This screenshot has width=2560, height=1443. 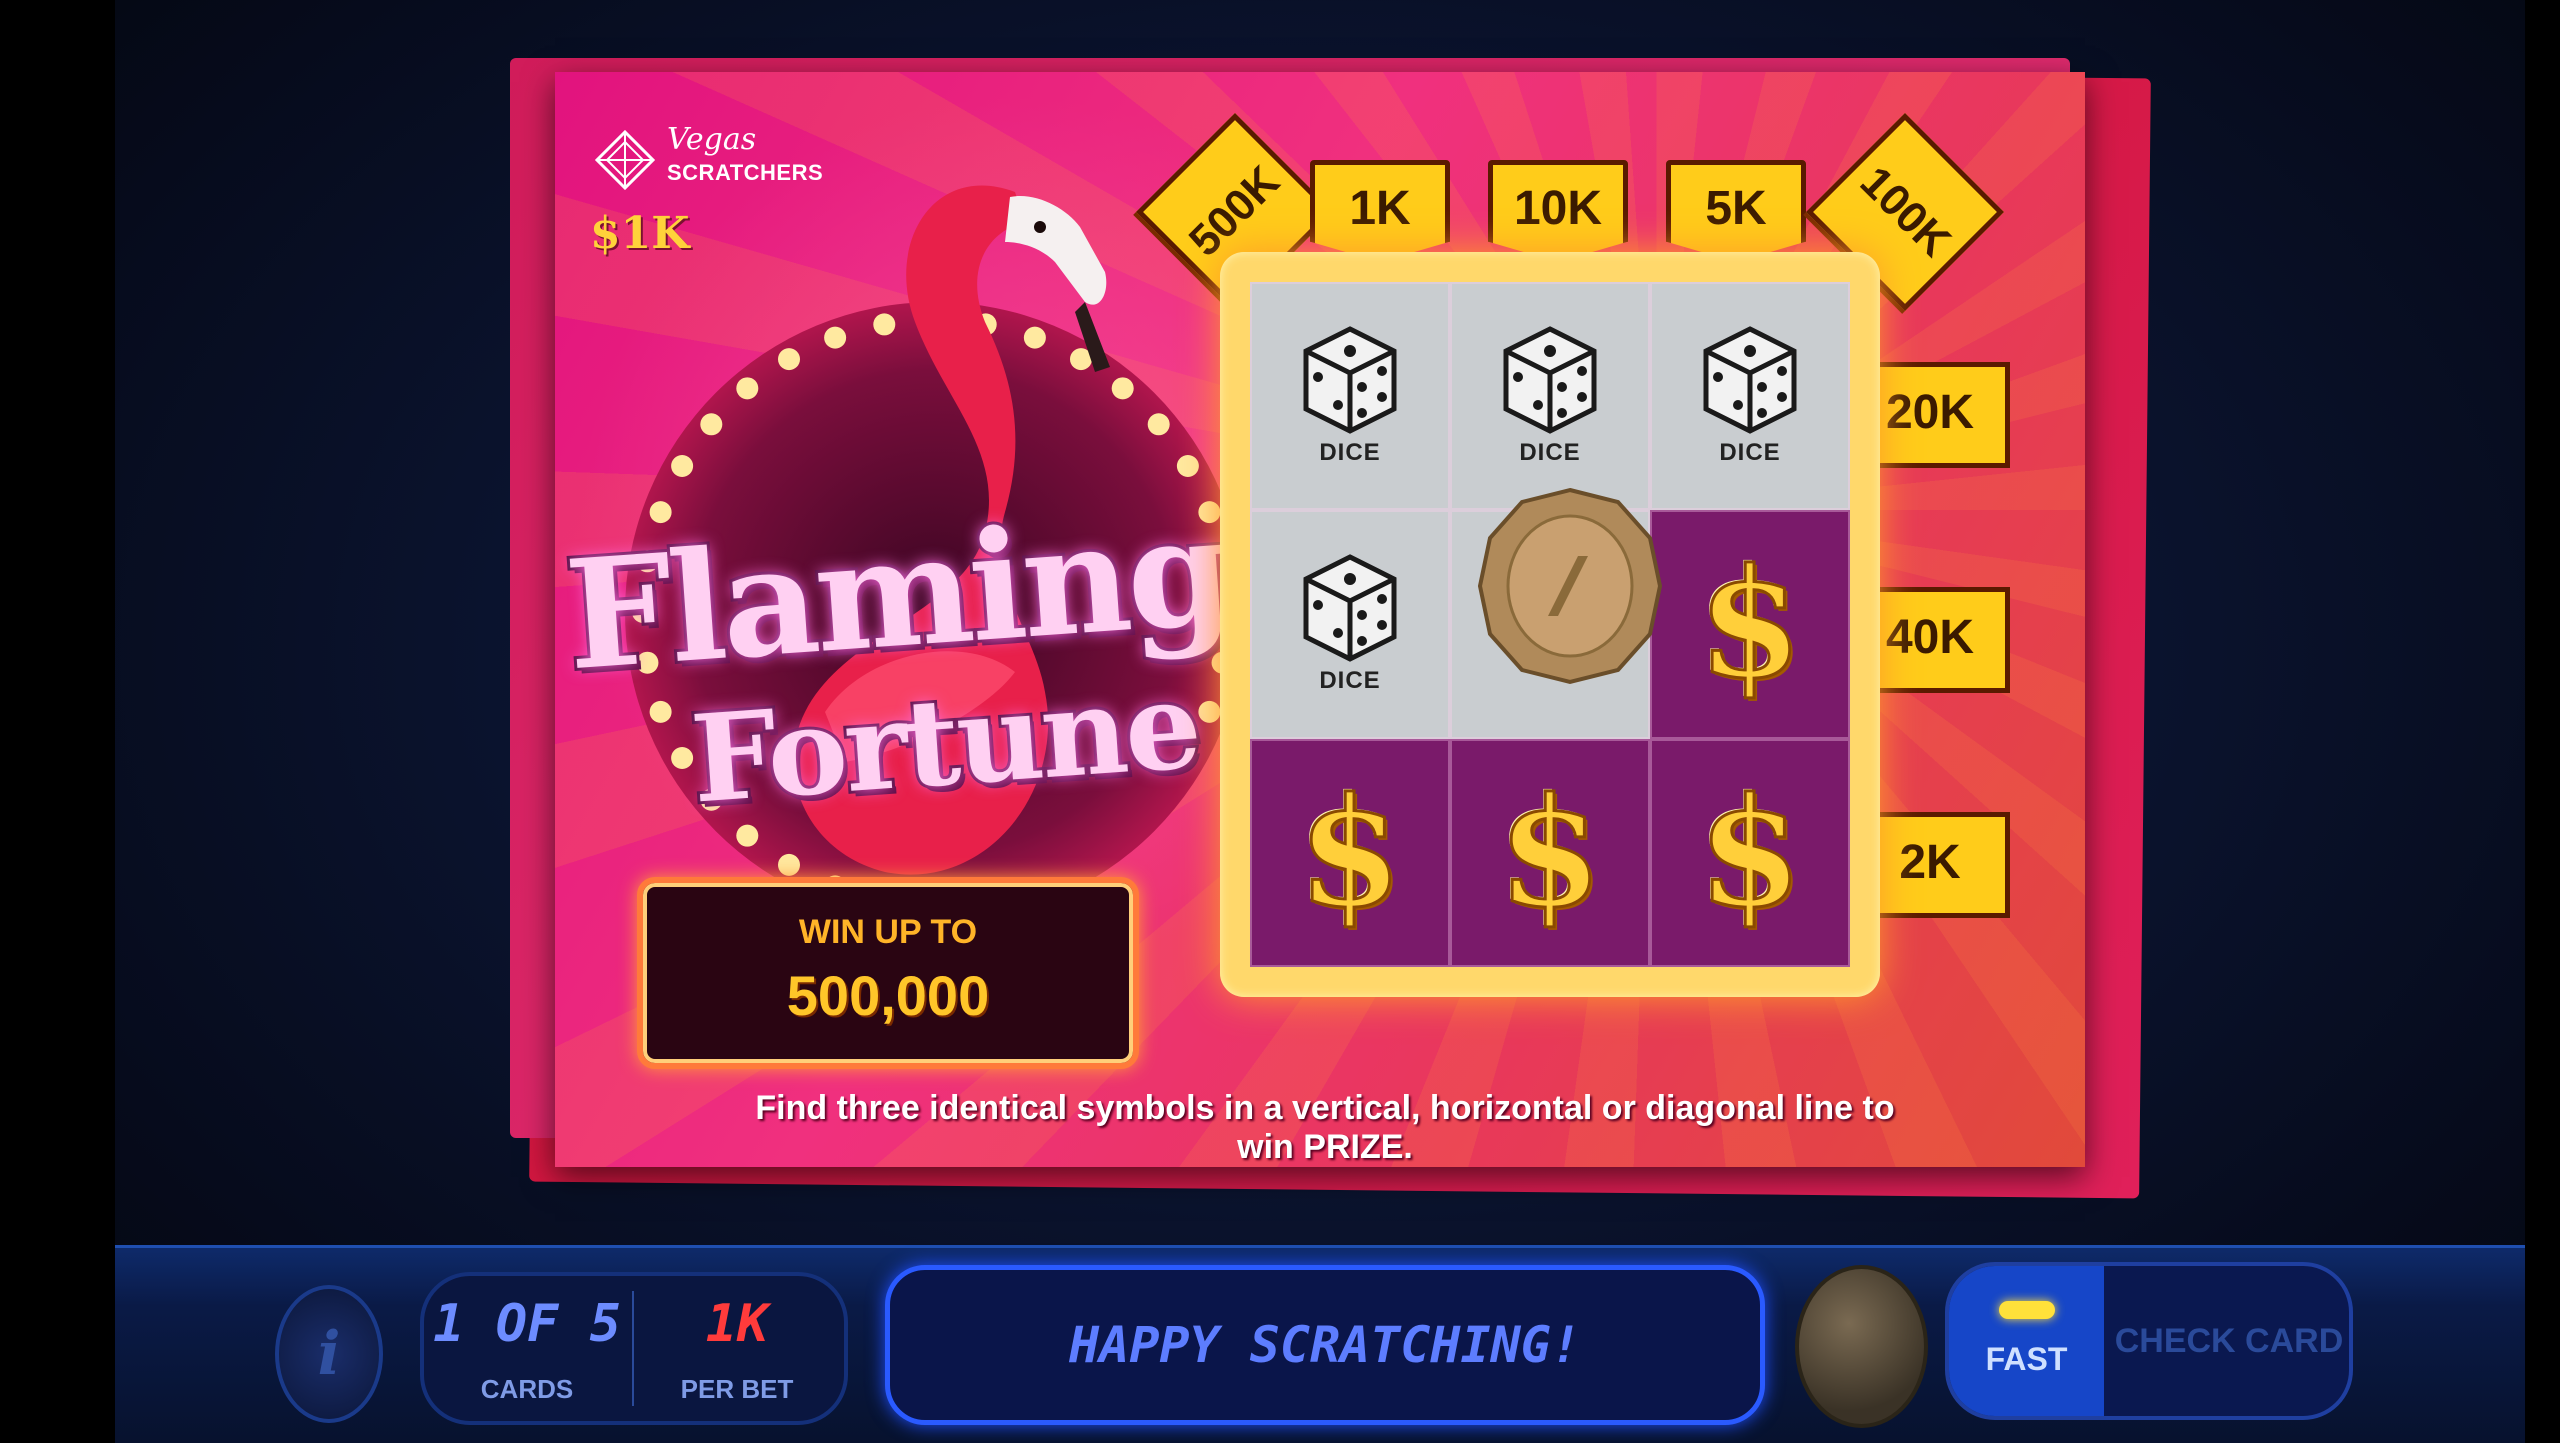 What do you see at coordinates (1558, 208) in the screenshot?
I see `prize-column-2-label: 10K` at bounding box center [1558, 208].